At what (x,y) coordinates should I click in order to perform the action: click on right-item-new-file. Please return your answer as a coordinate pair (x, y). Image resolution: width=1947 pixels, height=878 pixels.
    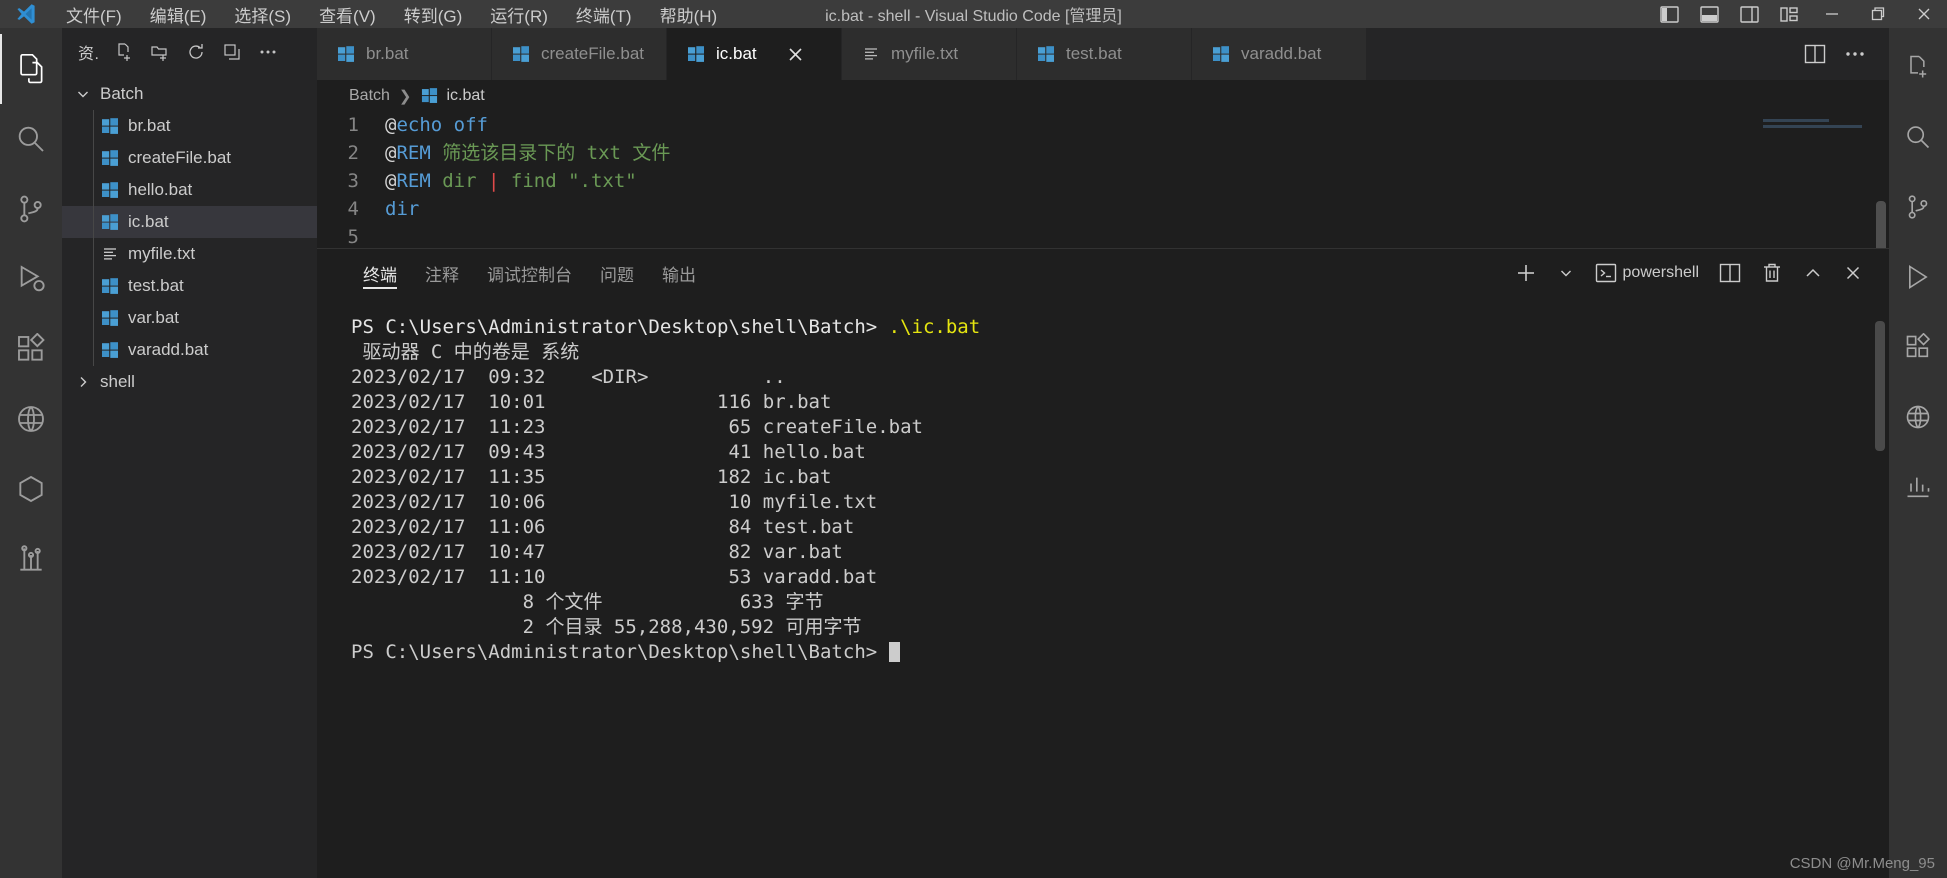
    Looking at the image, I should click on (1918, 67).